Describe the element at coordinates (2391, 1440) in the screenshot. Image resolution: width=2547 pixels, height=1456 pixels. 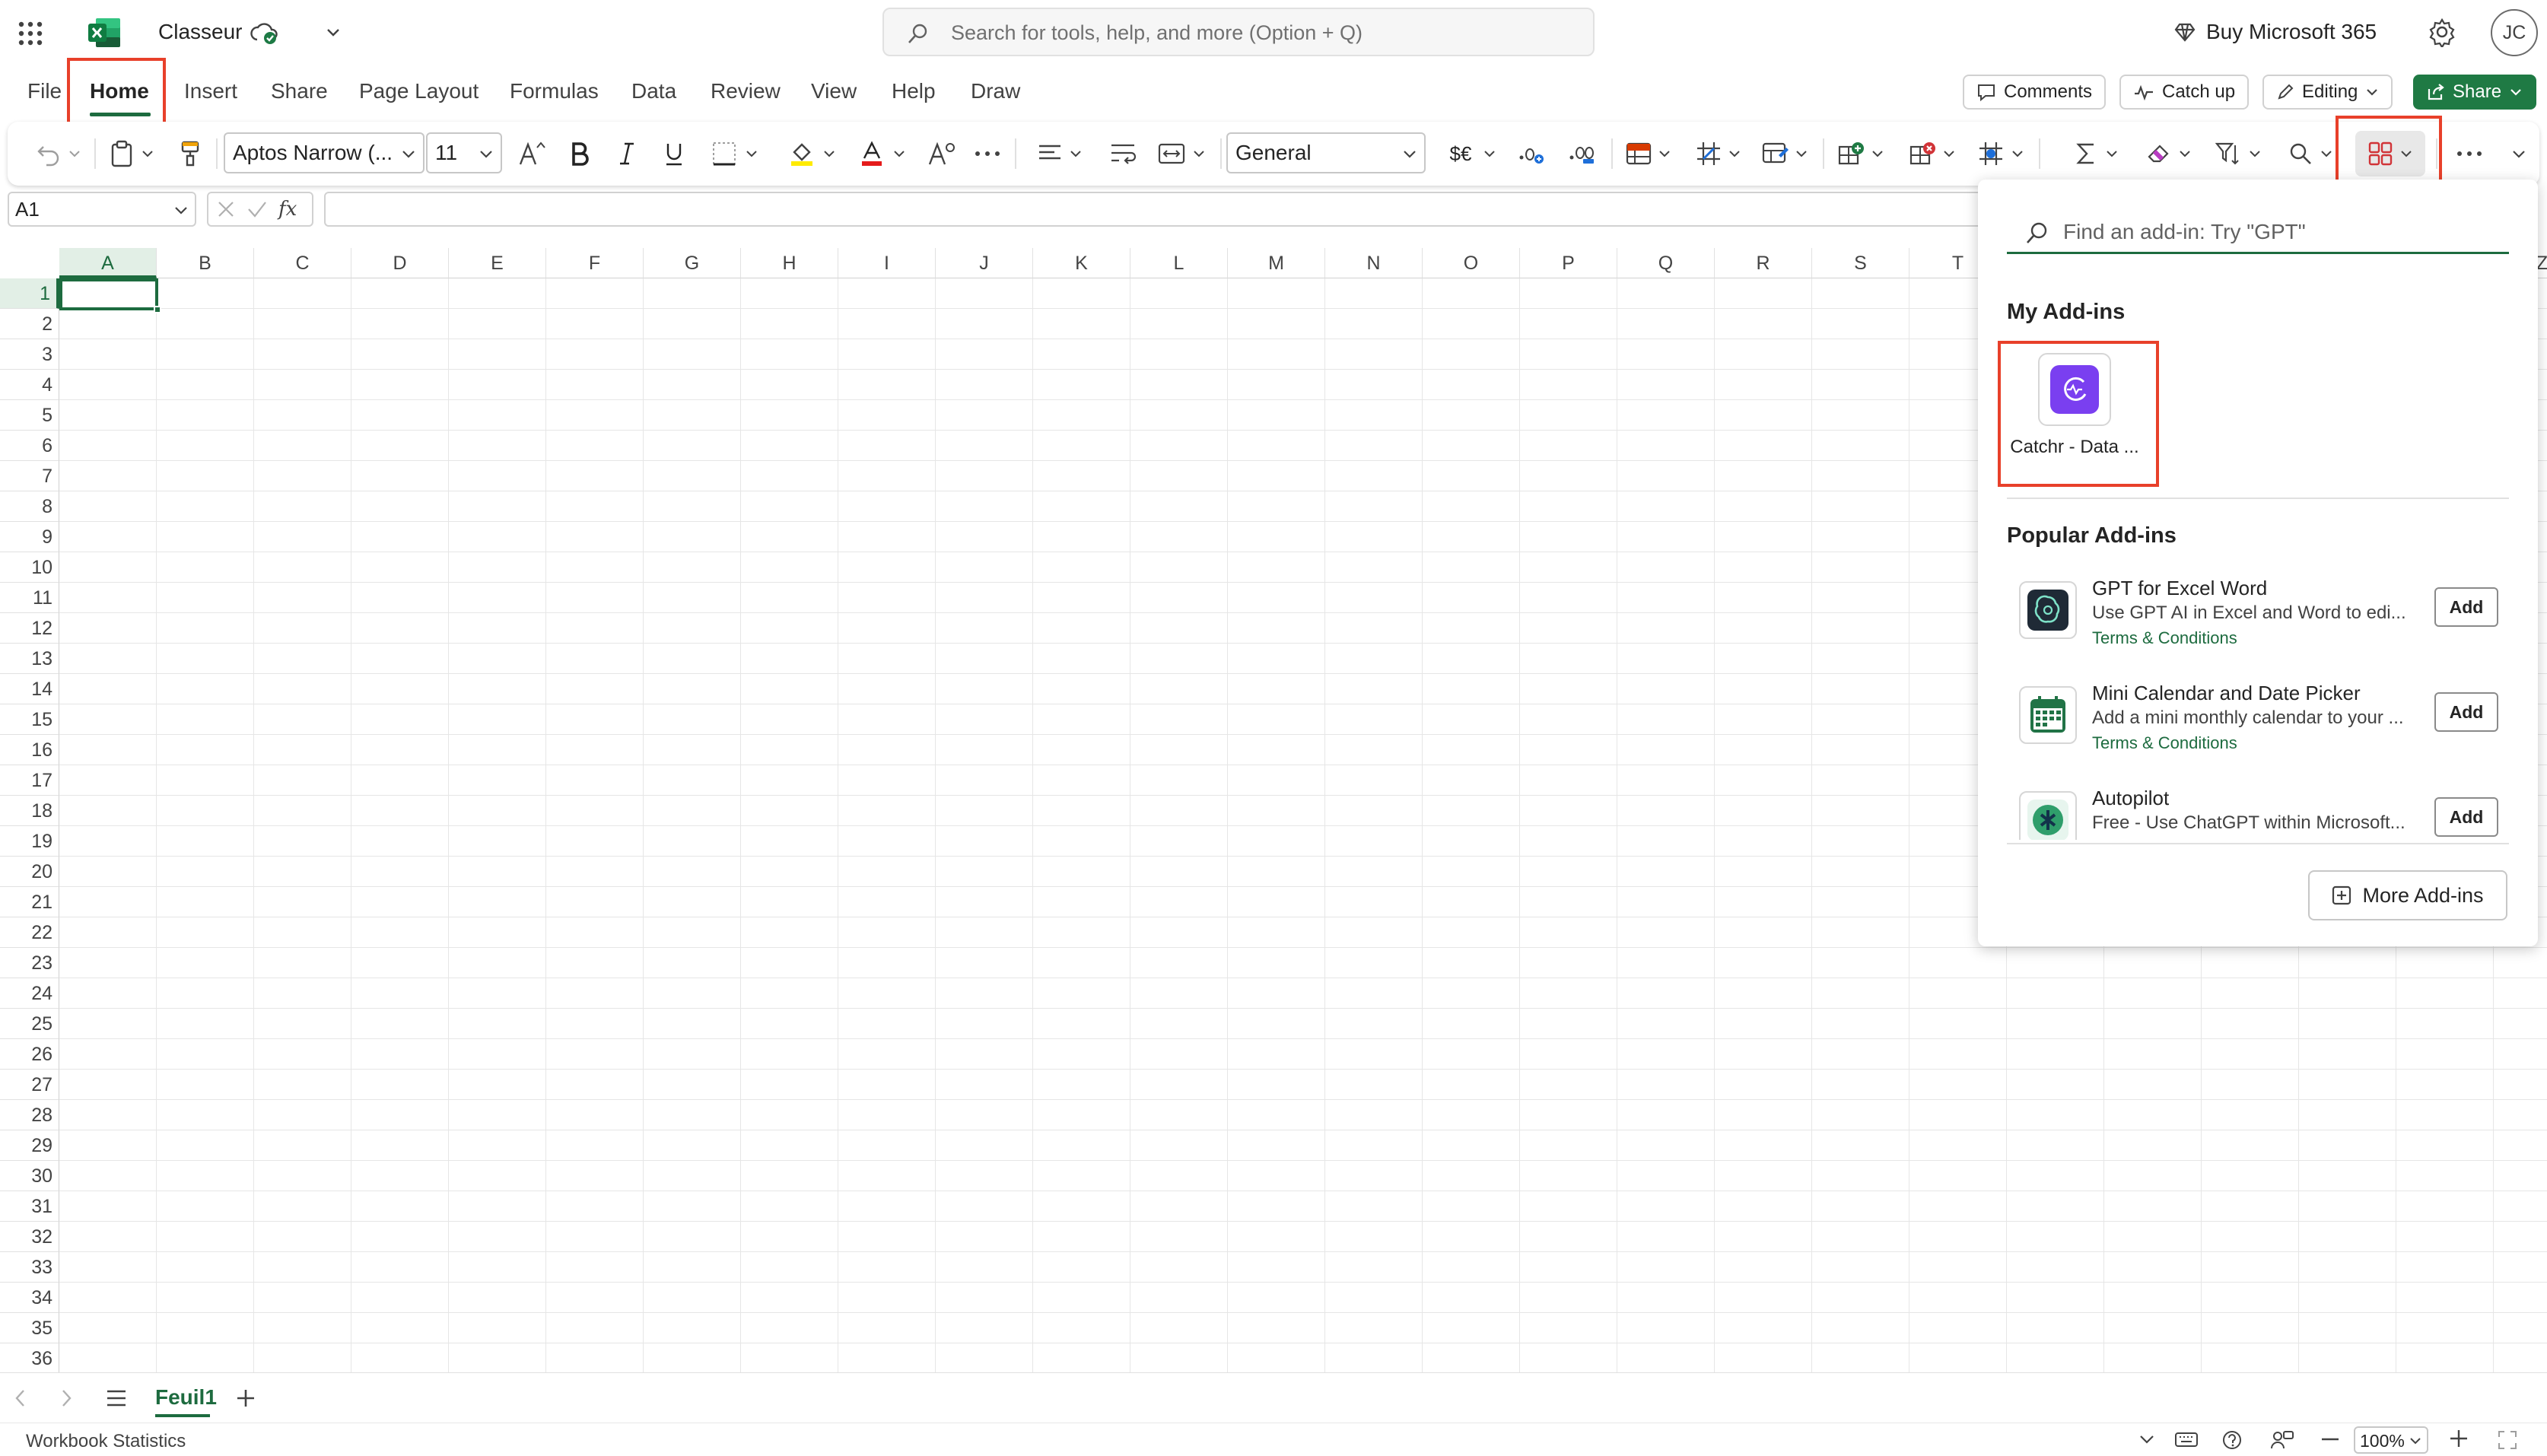
I see `zoom-level-dropdown: 100%` at that location.